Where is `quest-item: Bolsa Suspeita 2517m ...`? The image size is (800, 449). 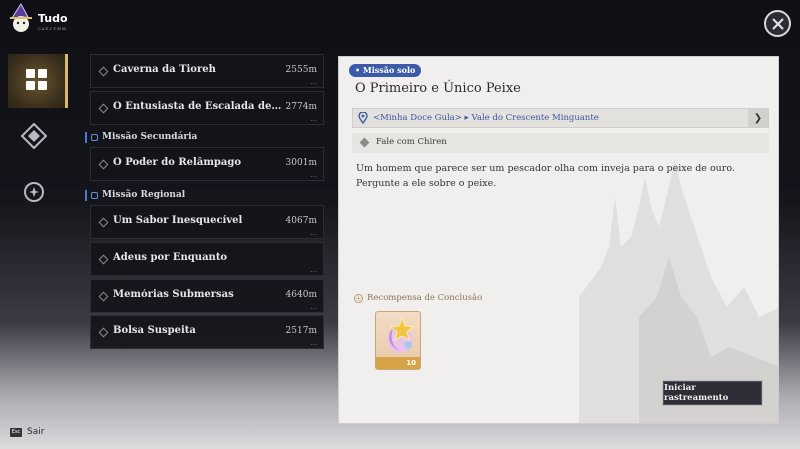
quest-item: Bolsa Suspeita 2517m ... is located at coordinates (207, 332).